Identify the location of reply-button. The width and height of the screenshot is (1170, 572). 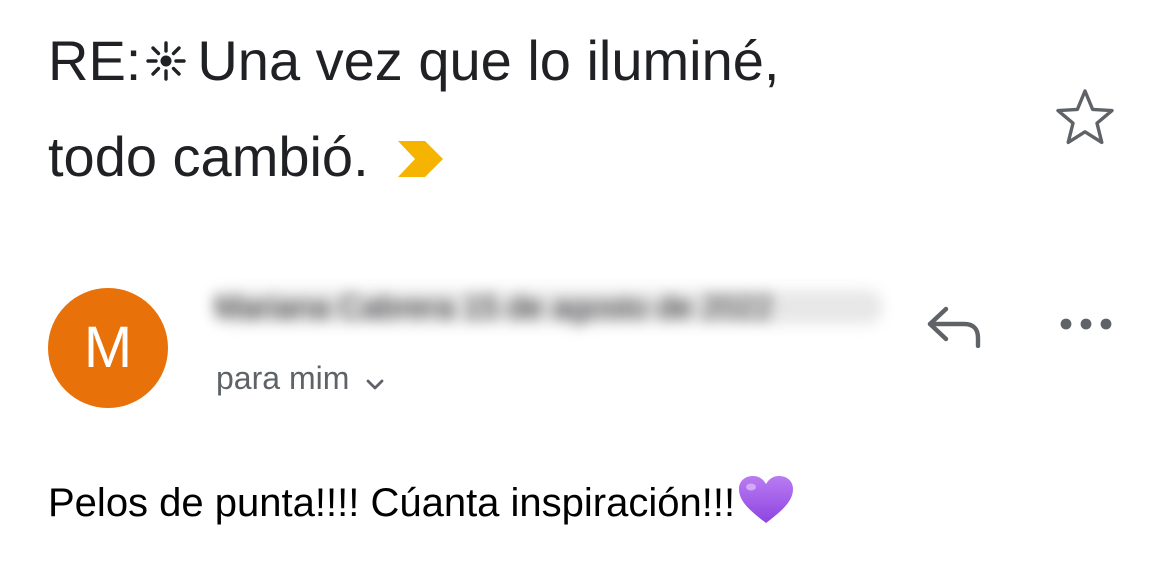
(955, 325).